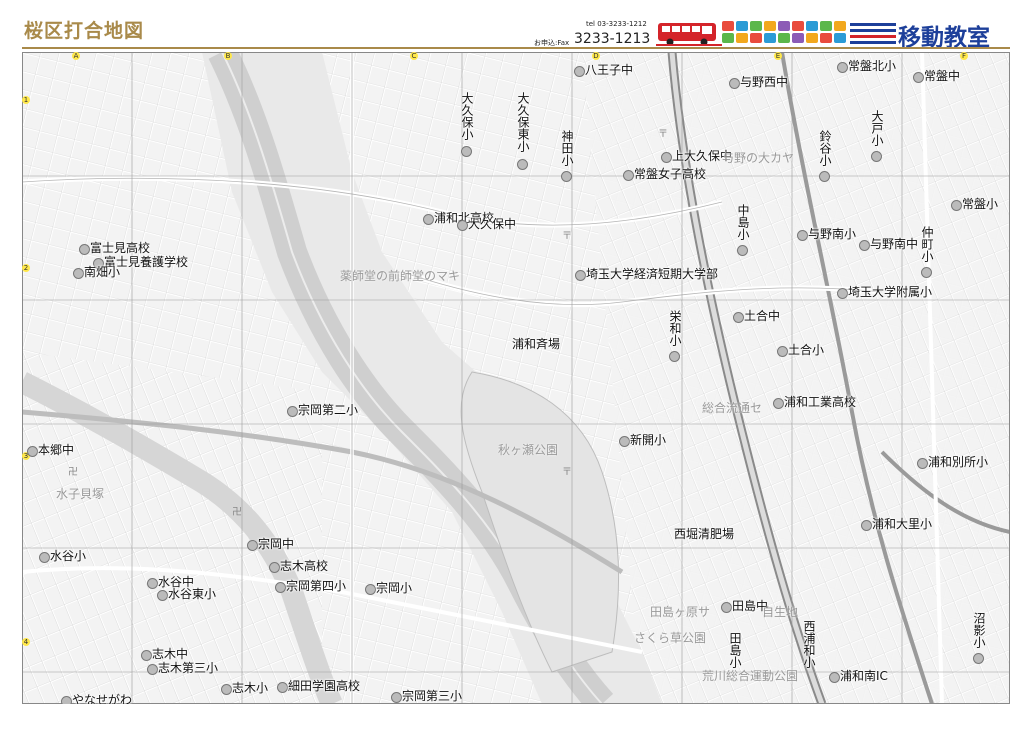 The image size is (1032, 729). Describe the element at coordinates (228, 56) in the screenshot. I see `grid-letter: B` at that location.